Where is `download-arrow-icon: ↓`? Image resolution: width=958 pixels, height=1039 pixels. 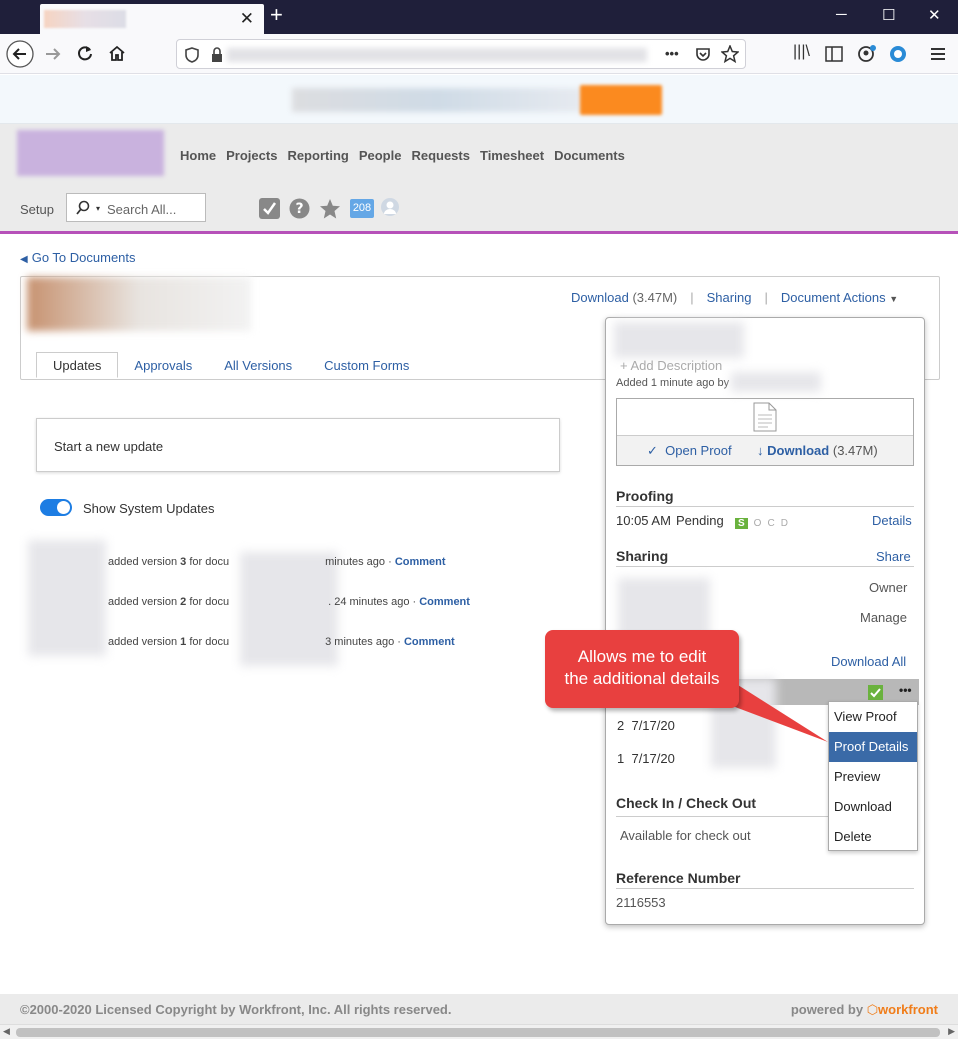
download-arrow-icon: ↓ is located at coordinates (760, 450).